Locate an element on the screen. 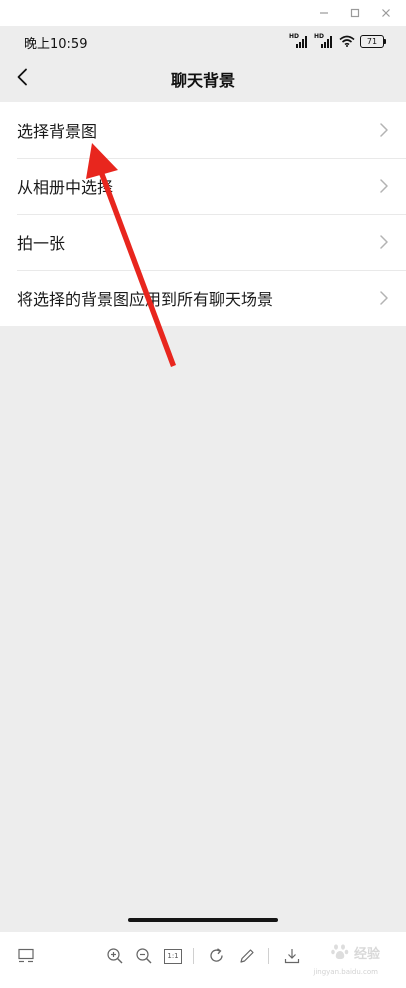  viewer-toolbar: 1:1 经验 jingyan.baidu.com is located at coordinates (203, 960).